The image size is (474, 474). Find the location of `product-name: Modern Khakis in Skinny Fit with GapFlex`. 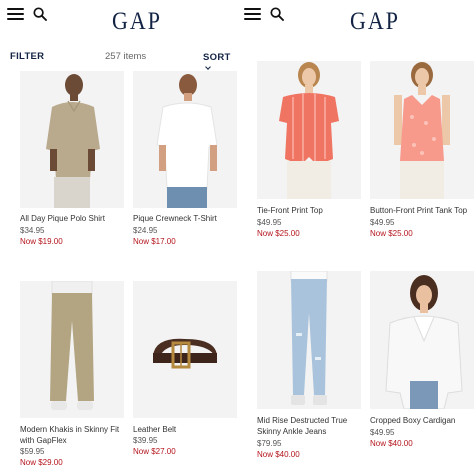

product-name: Modern Khakis in Skinny Fit with GapFlex is located at coordinates (74, 435).